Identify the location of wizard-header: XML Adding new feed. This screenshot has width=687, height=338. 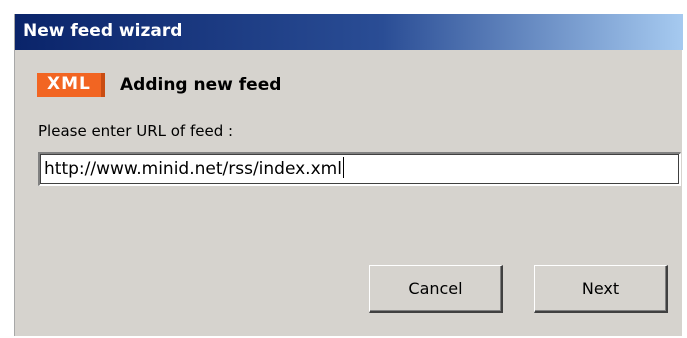
(159, 85).